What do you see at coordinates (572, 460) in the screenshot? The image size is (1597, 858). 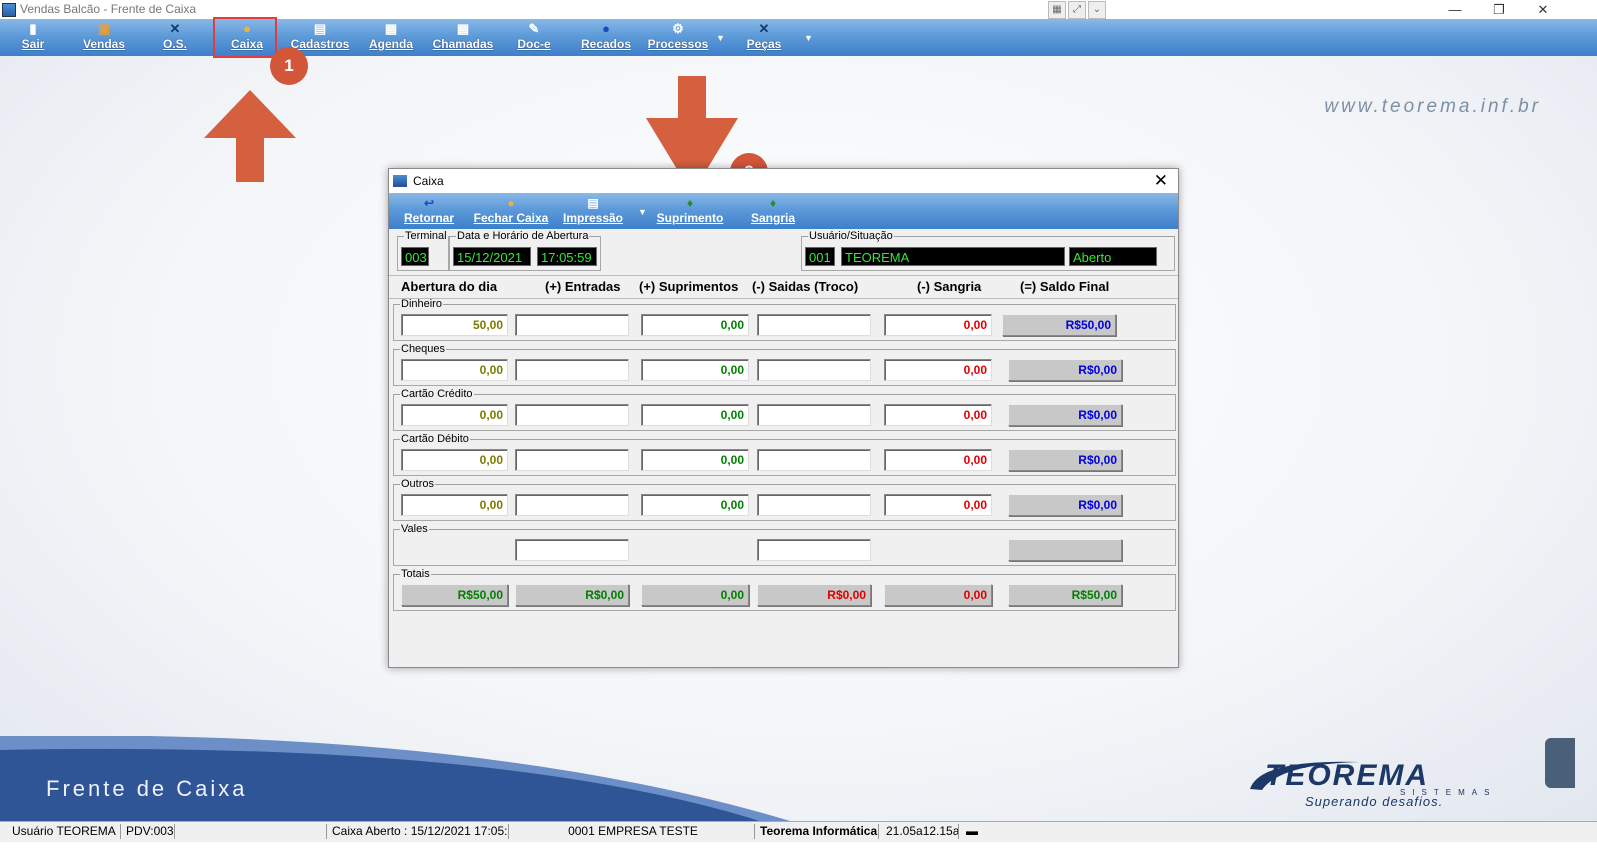 I see `debito-entradas` at bounding box center [572, 460].